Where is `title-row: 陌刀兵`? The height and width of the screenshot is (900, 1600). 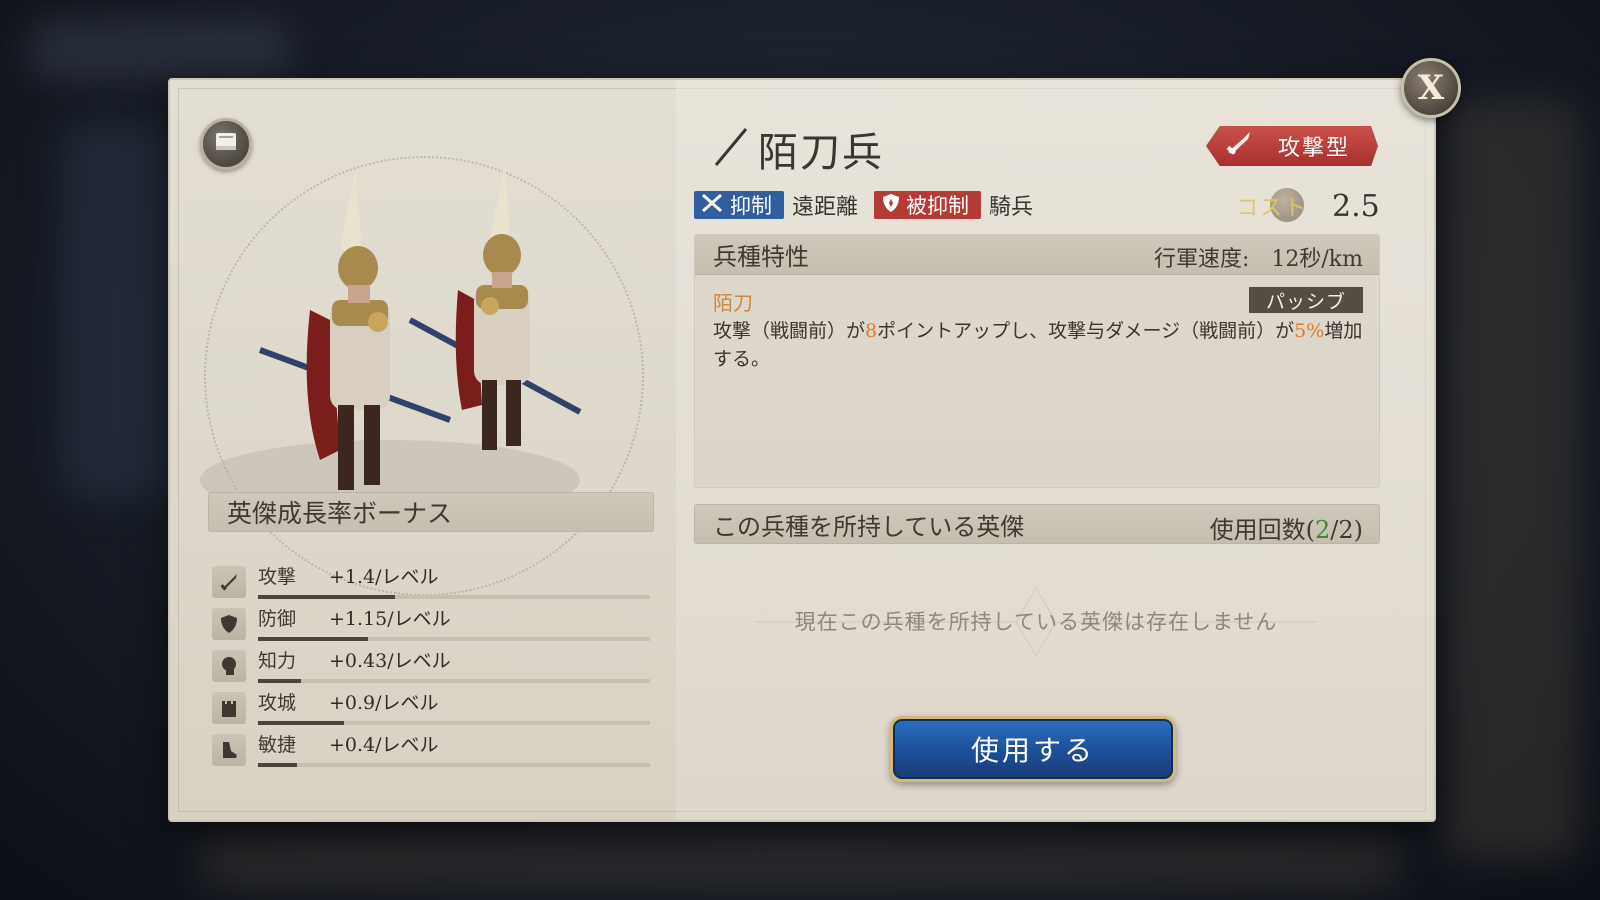 title-row: 陌刀兵 is located at coordinates (798, 149).